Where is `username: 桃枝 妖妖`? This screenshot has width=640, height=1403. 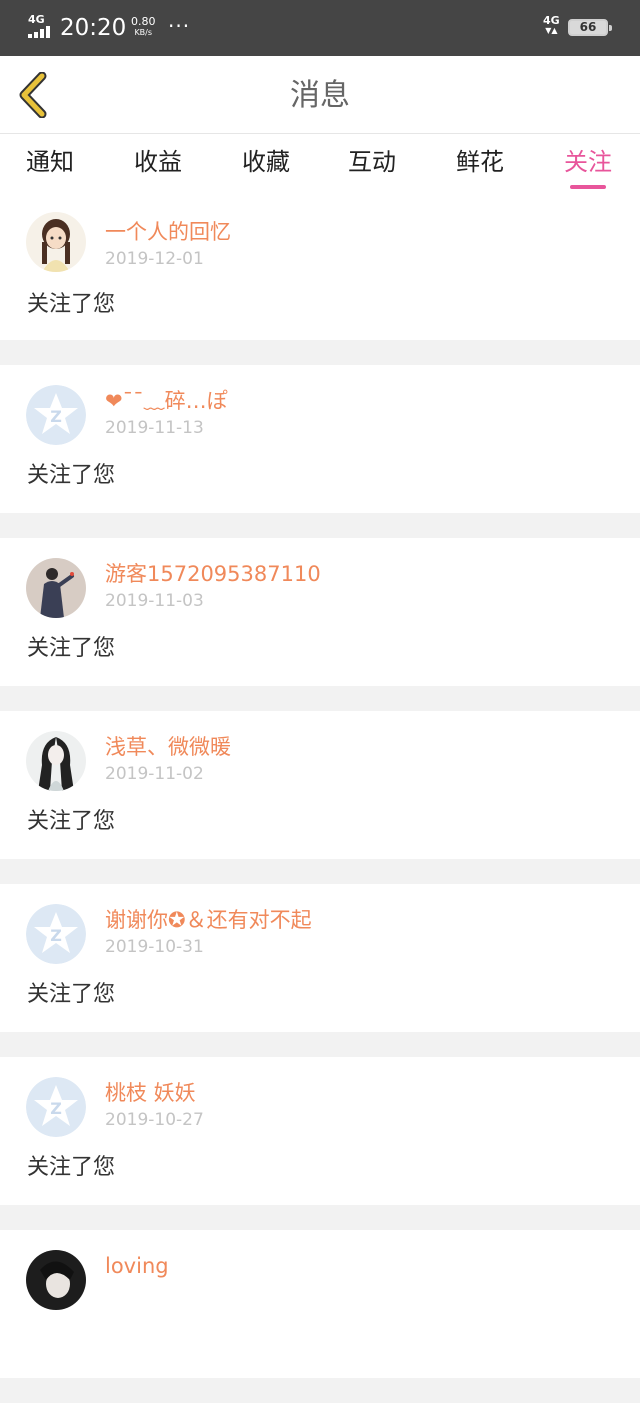
username: 桃枝 妖妖 is located at coordinates (150, 1093).